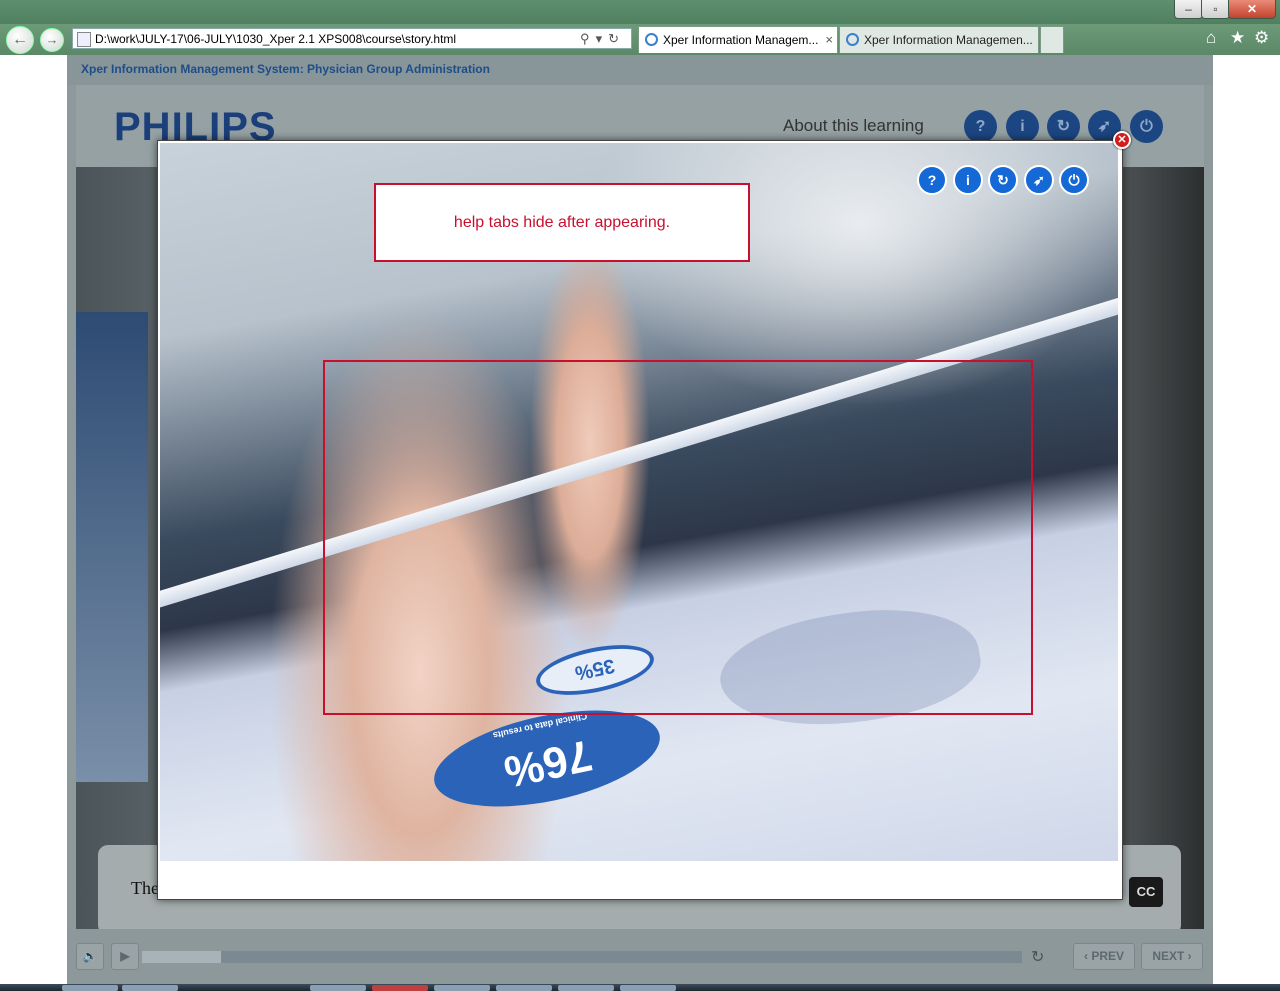 The height and width of the screenshot is (991, 1280). Describe the element at coordinates (980, 126) in the screenshot. I see `header-help-button: ?` at that location.